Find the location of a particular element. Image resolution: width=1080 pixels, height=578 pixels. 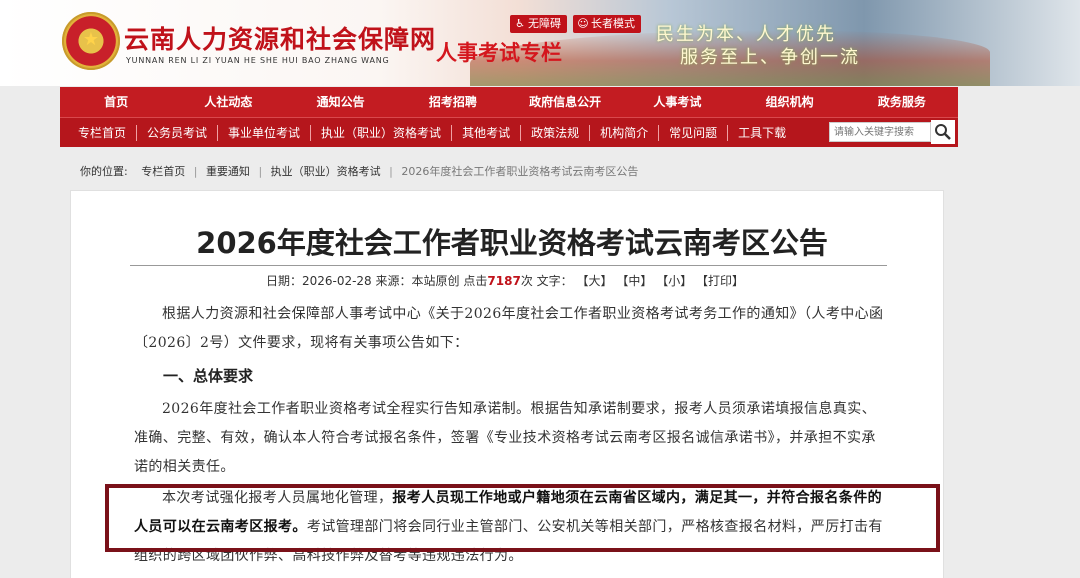

nav-news: 人社动态 is located at coordinates (228, 102).